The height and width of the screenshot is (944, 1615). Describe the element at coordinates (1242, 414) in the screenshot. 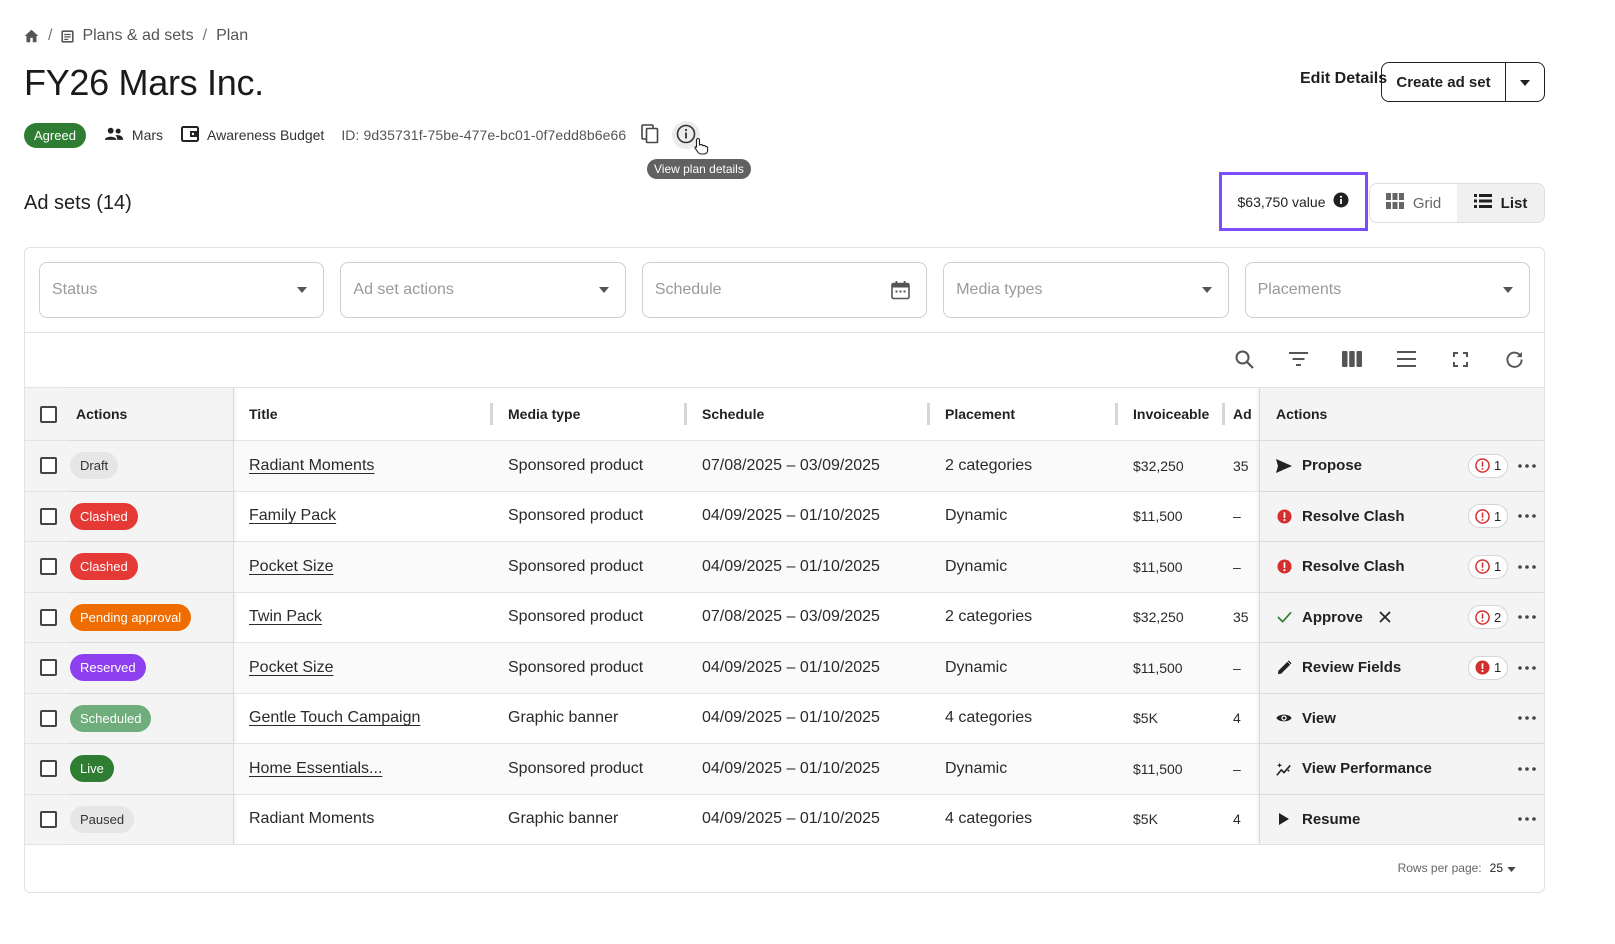

I see `header-ad: Ad` at that location.